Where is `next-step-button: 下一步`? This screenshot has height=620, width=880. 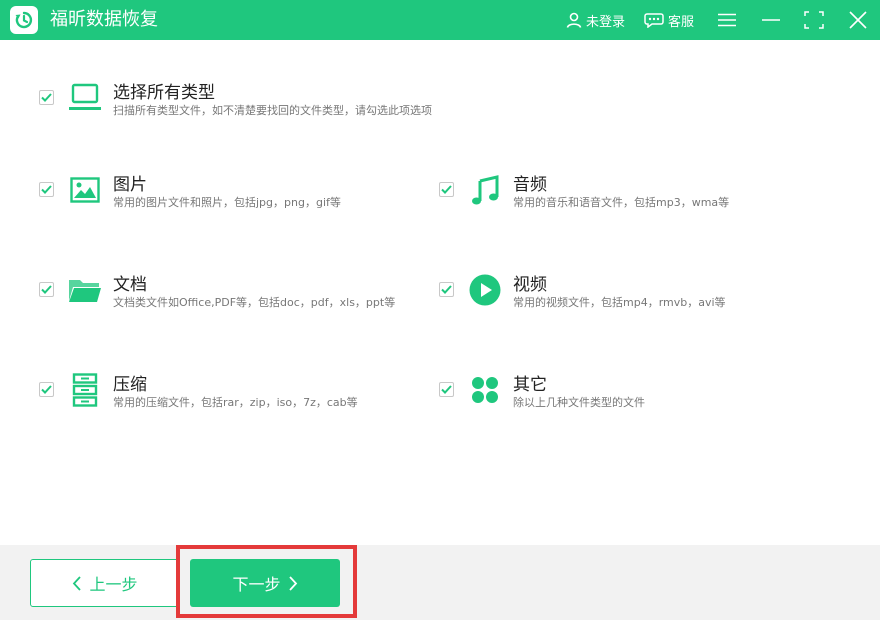
next-step-button: 下一步 is located at coordinates (265, 583).